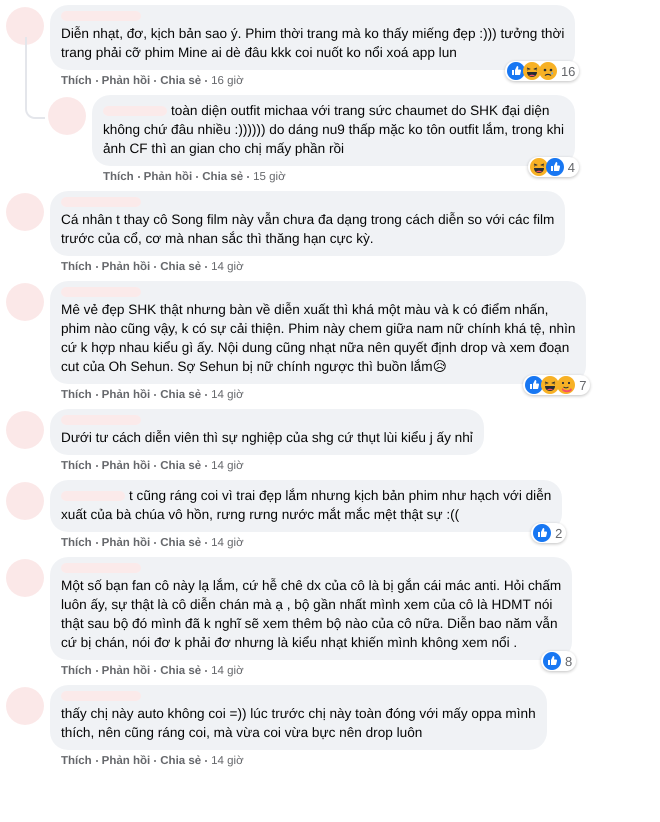 The width and height of the screenshot is (660, 822). Describe the element at coordinates (318, 338) in the screenshot. I see `comment-text: Mê vẻ đẹp SHK thật nhưng bàn về diễn xuất thì khá một màu và k có điểm nhấn, phim nào cũng vậy, k có sự cải thiện. Phim này chem giữa nam nữ chính khá tệ, nhìn cứ k hợp nhau kiểu gì ấy. Nội dung cũng nhạt nữa nên quyết định drop và xem đoạn cut của Oh Sehun. Sợ Sehun bị nữ chính ngược thì buồn lắm😥` at that location.